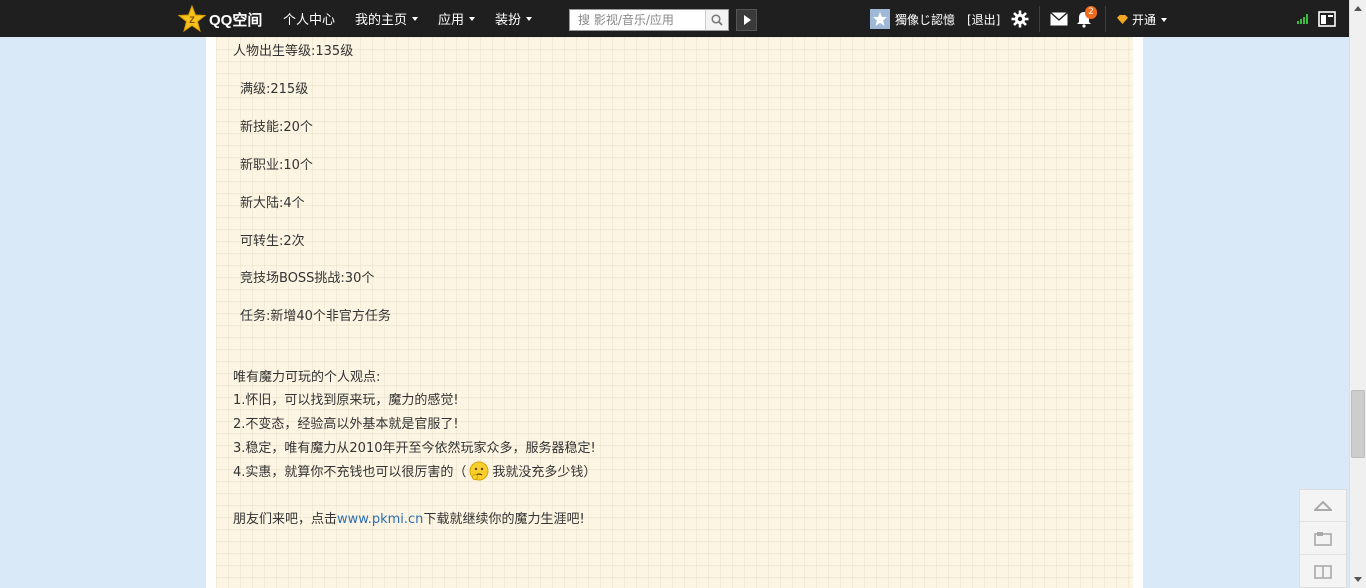  I want to click on nav-personal-center: 个人中心, so click(309, 18).